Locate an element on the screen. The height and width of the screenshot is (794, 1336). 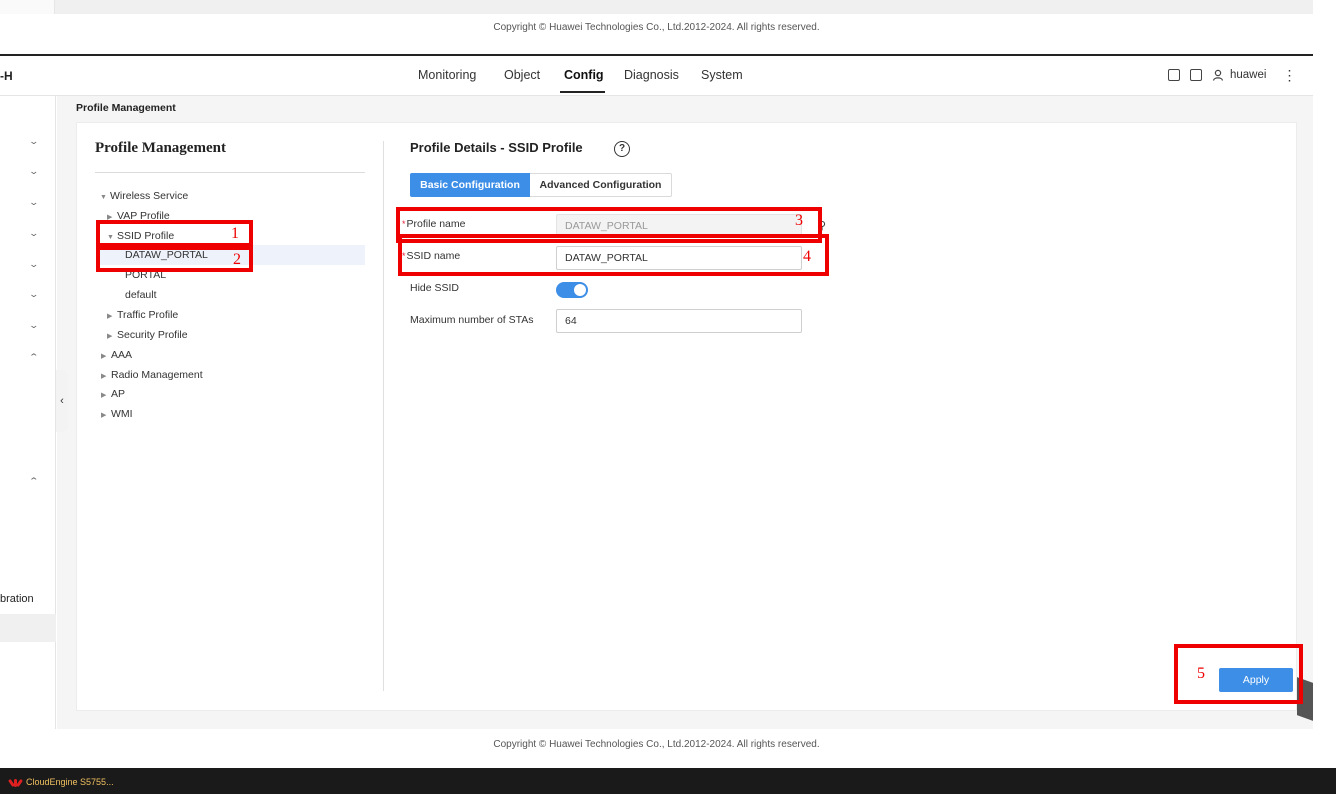
help-icon: ? is located at coordinates (622, 149).